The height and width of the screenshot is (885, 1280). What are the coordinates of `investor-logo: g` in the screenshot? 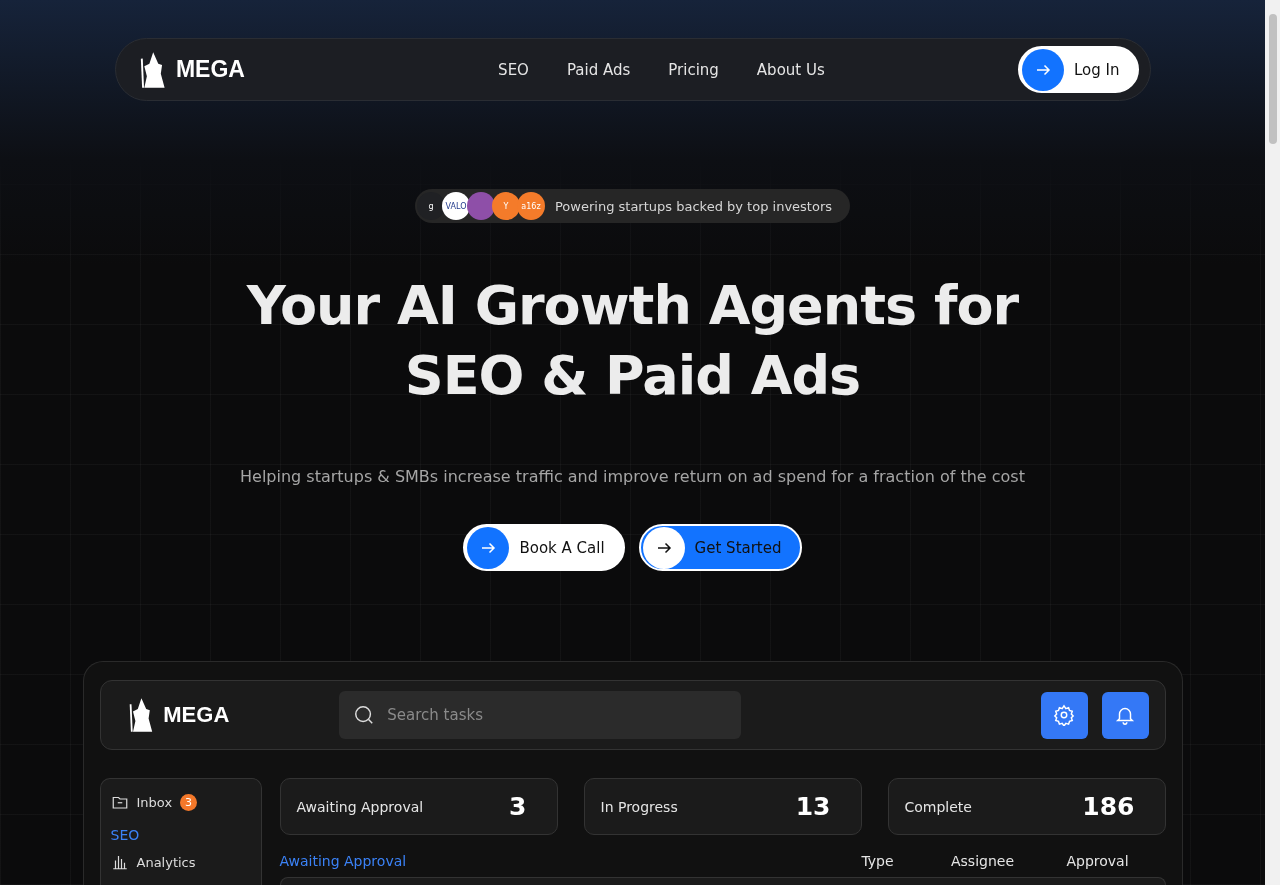 It's located at (431, 206).